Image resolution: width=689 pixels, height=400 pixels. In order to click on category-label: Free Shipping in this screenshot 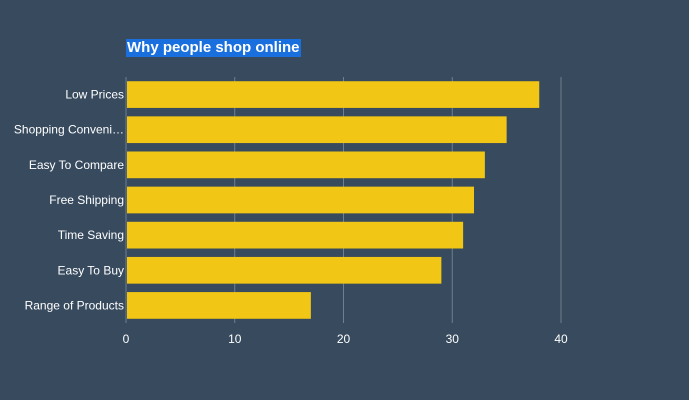, I will do `click(86, 200)`.